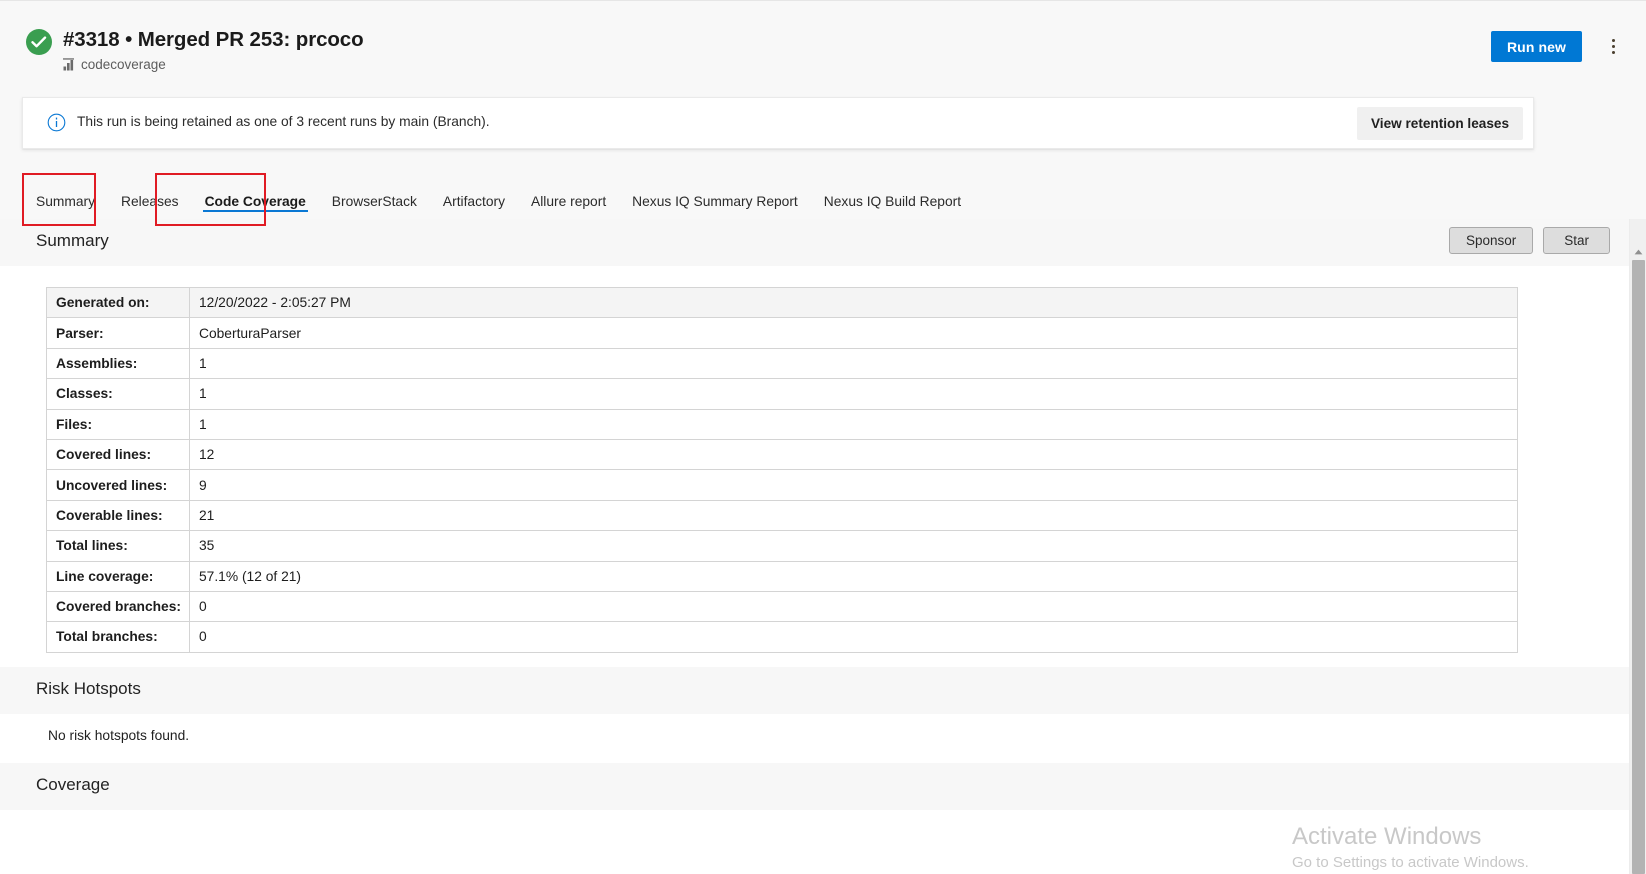  What do you see at coordinates (474, 195) in the screenshot?
I see `tab-artifactory: Artifactory` at bounding box center [474, 195].